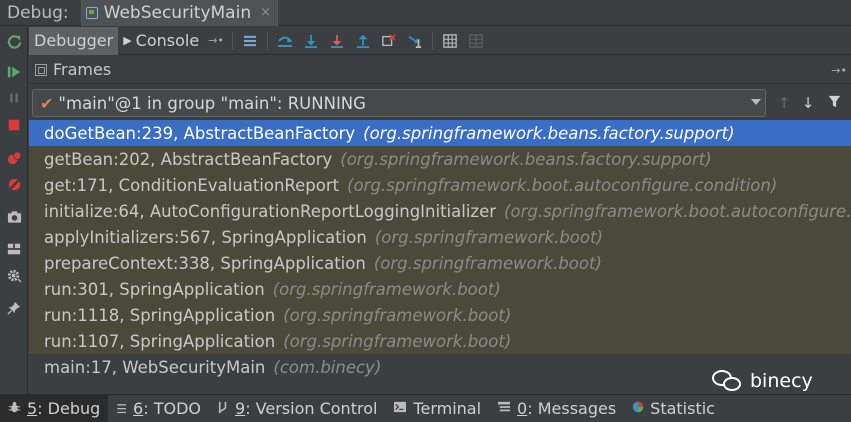  I want to click on resume-icon, so click(14, 72).